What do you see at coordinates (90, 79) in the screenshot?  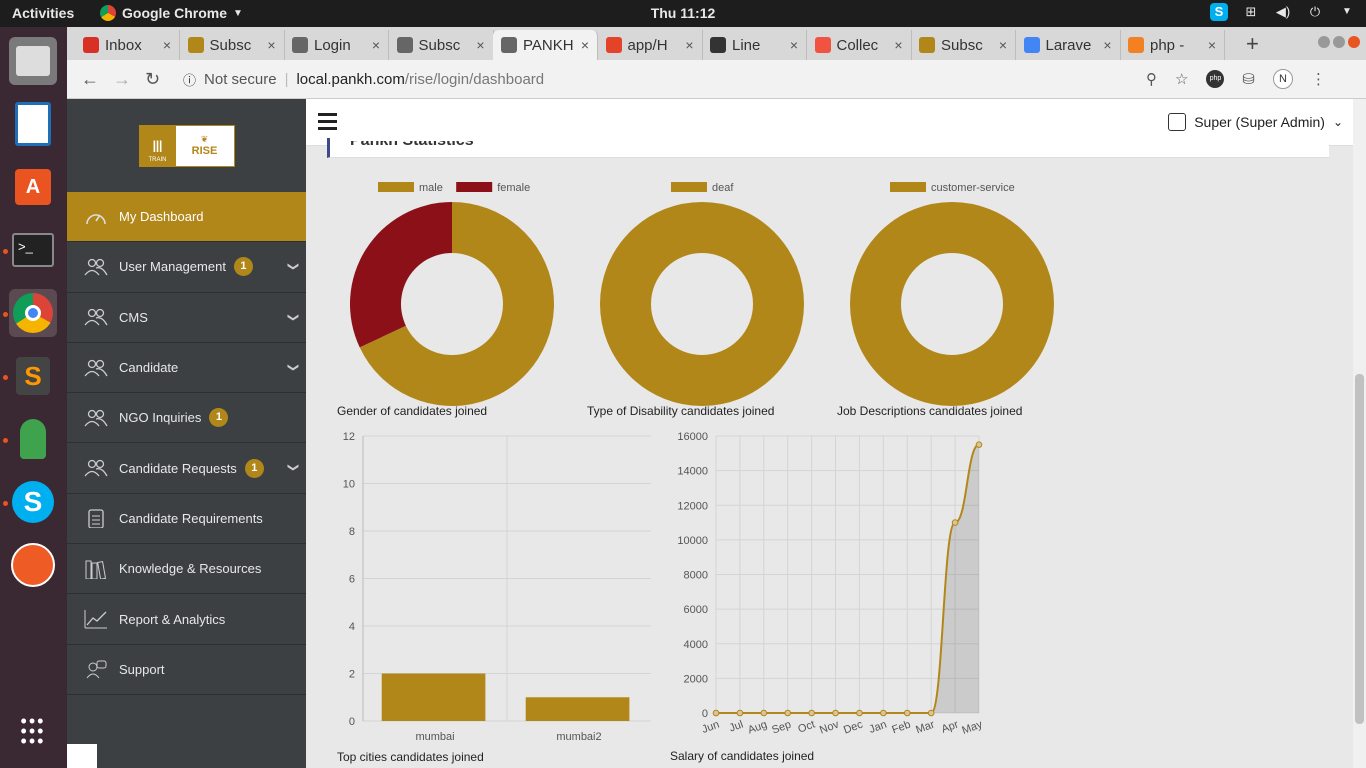 I see `back-button: ←` at bounding box center [90, 79].